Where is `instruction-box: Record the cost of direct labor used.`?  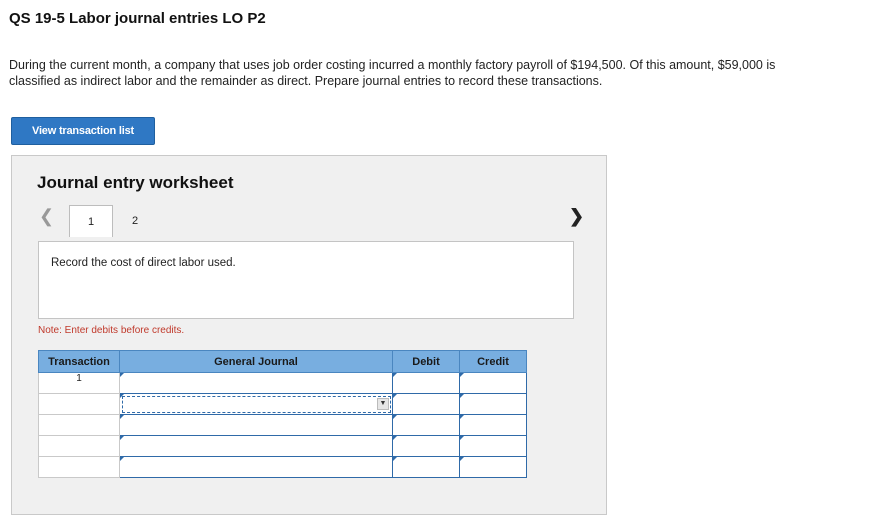 instruction-box: Record the cost of direct labor used. is located at coordinates (306, 280).